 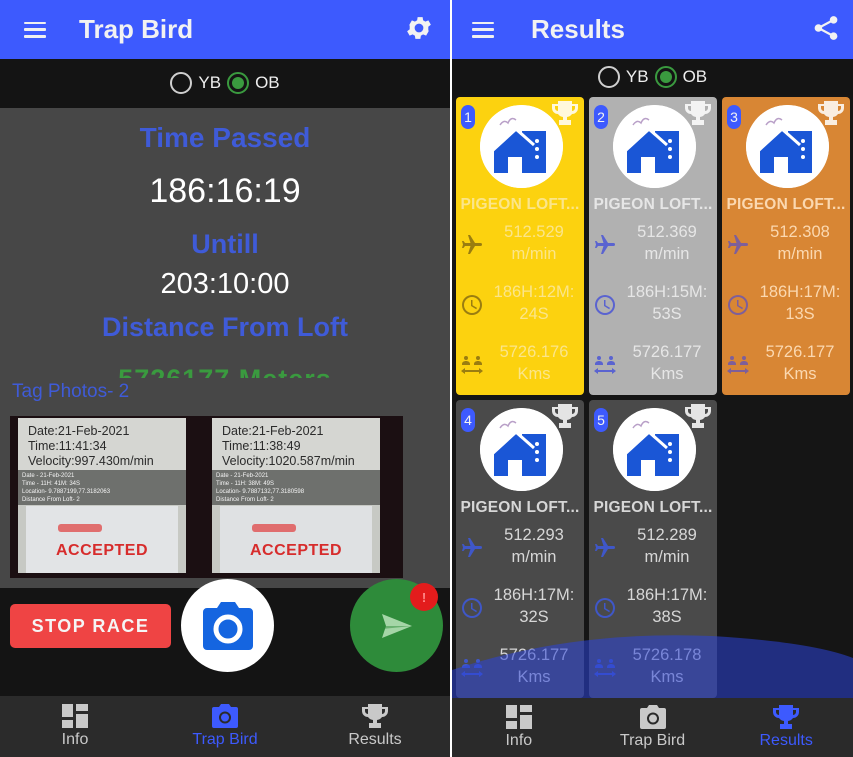 I want to click on accepted-stamp: ACCEPTED, so click(x=295, y=550).